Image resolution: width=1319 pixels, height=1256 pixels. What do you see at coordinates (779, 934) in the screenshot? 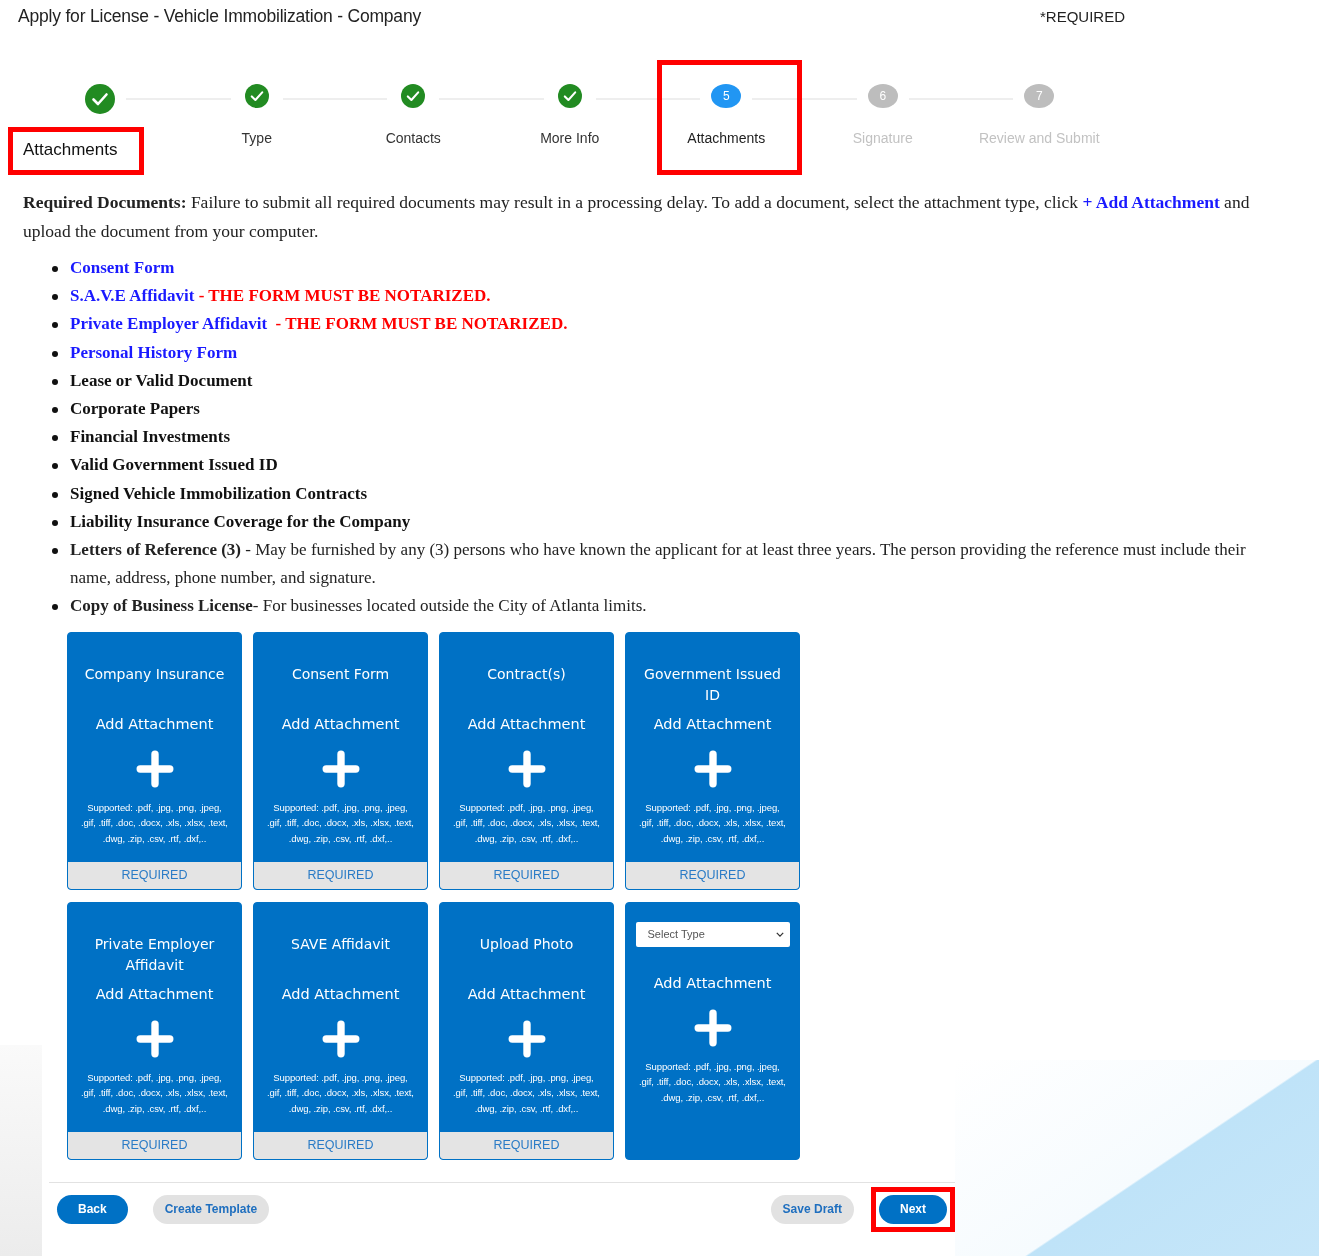
I see `chevron-down-icon` at bounding box center [779, 934].